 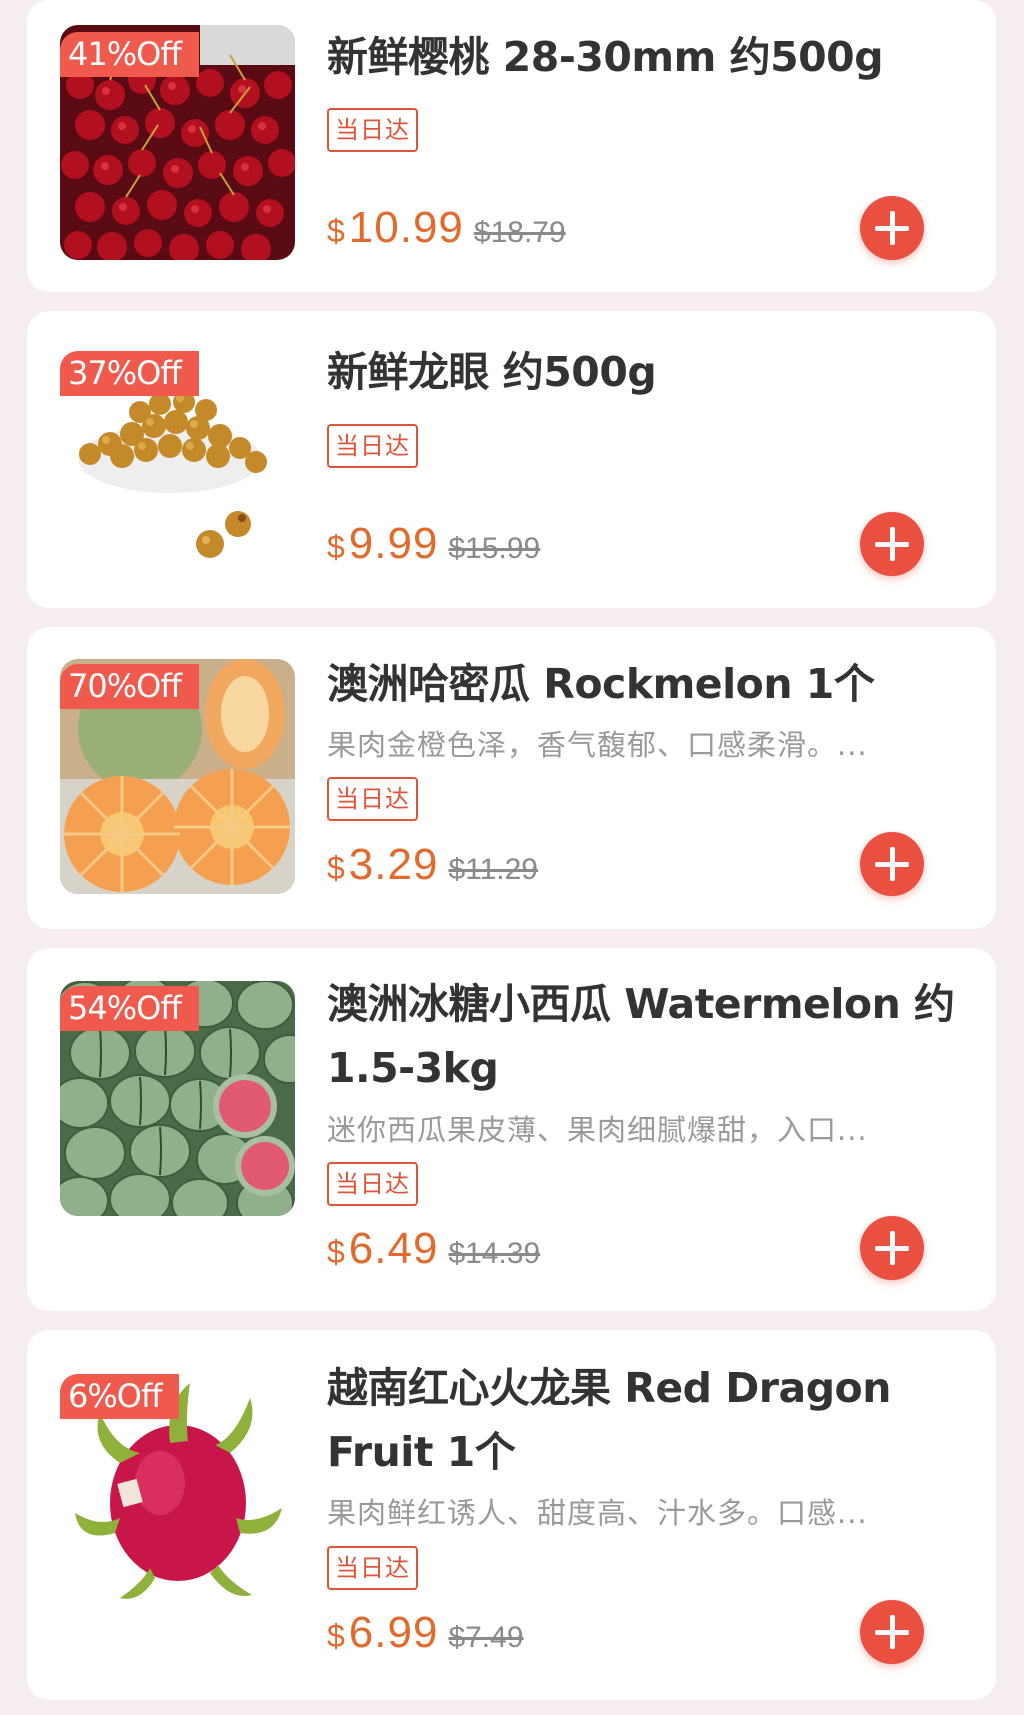 What do you see at coordinates (642, 57) in the screenshot?
I see `product-title: 新鲜樱桃 28-30mm 约500g` at bounding box center [642, 57].